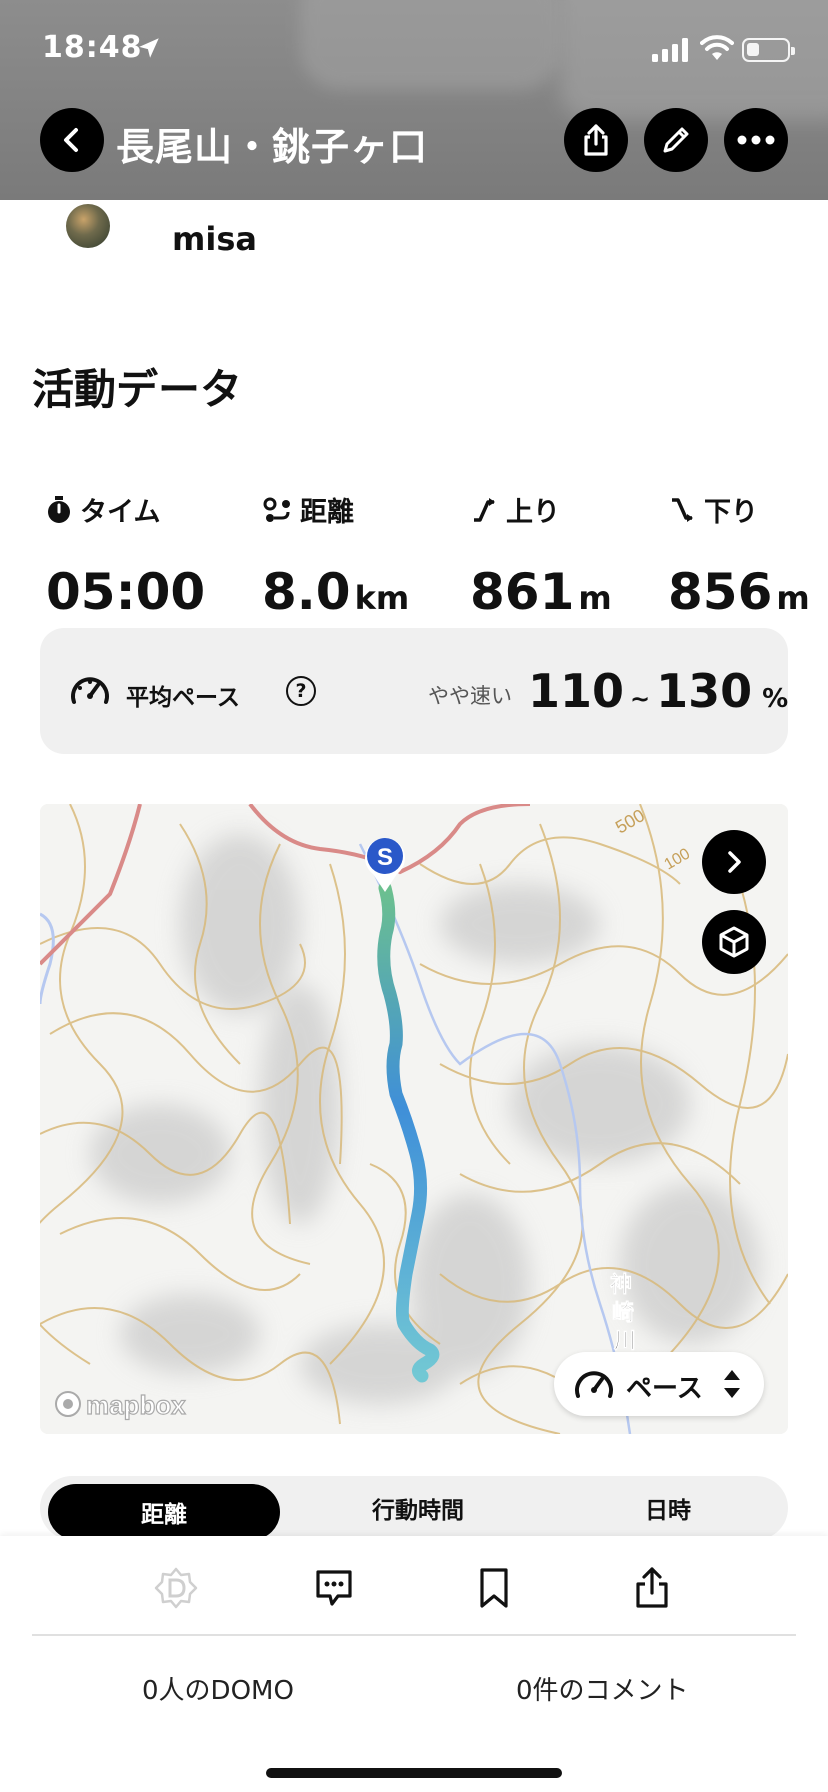  Describe the element at coordinates (414, 1635) in the screenshot. I see `divider` at that location.